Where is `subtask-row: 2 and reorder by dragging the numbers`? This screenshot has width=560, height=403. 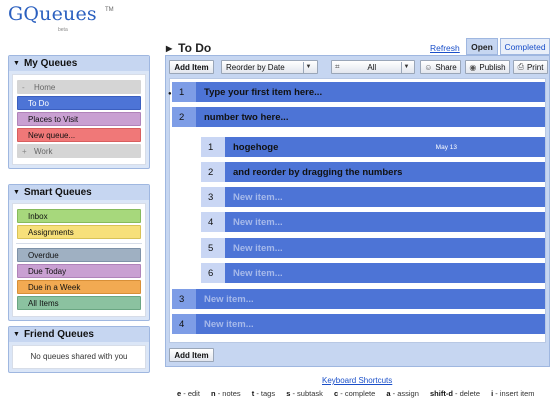
subtask-row: 2 and reorder by dragging the numbers is located at coordinates (373, 172).